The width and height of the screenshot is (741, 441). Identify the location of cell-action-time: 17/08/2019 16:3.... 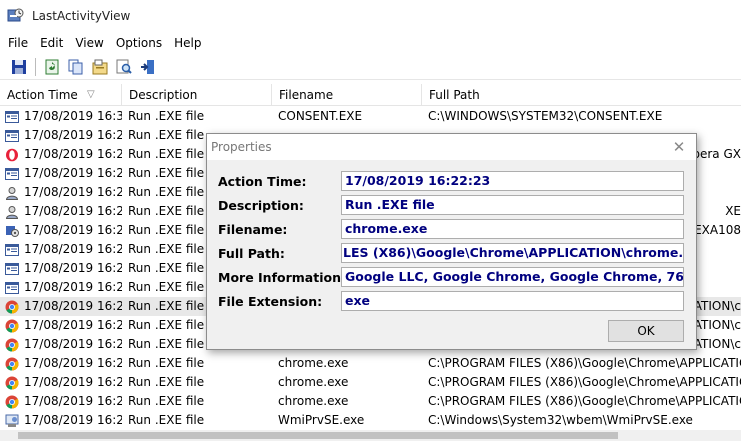
(61, 116).